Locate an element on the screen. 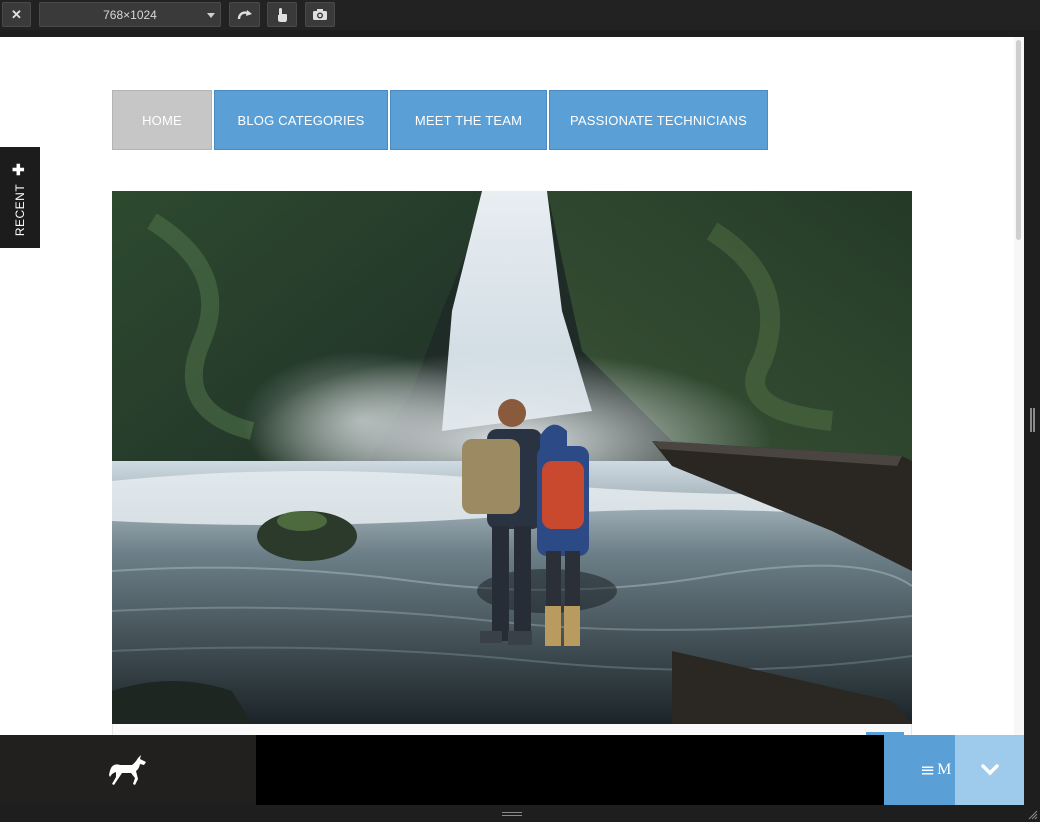 This screenshot has height=822, width=1040. nav-item-label: BLOG CATEGORIES is located at coordinates (301, 120).